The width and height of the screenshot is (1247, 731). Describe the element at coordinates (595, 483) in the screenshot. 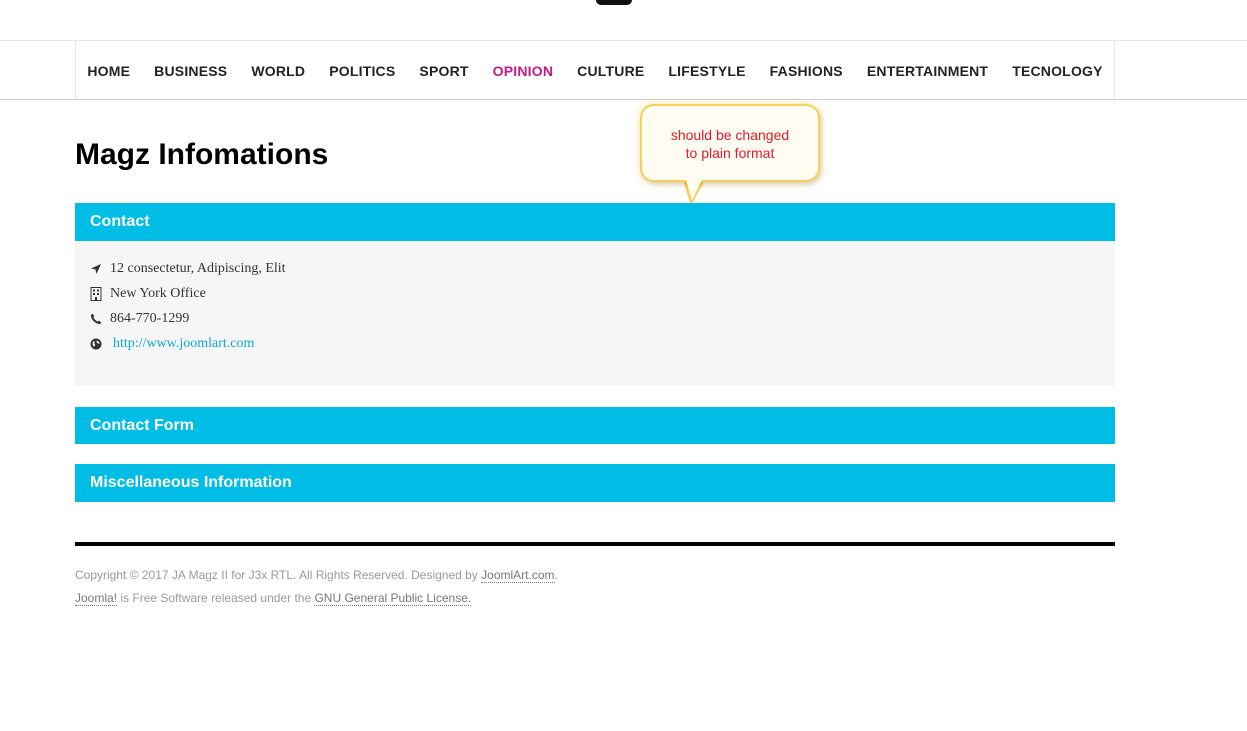

I see `misc-info-panel-header: Miscellaneous Information` at that location.